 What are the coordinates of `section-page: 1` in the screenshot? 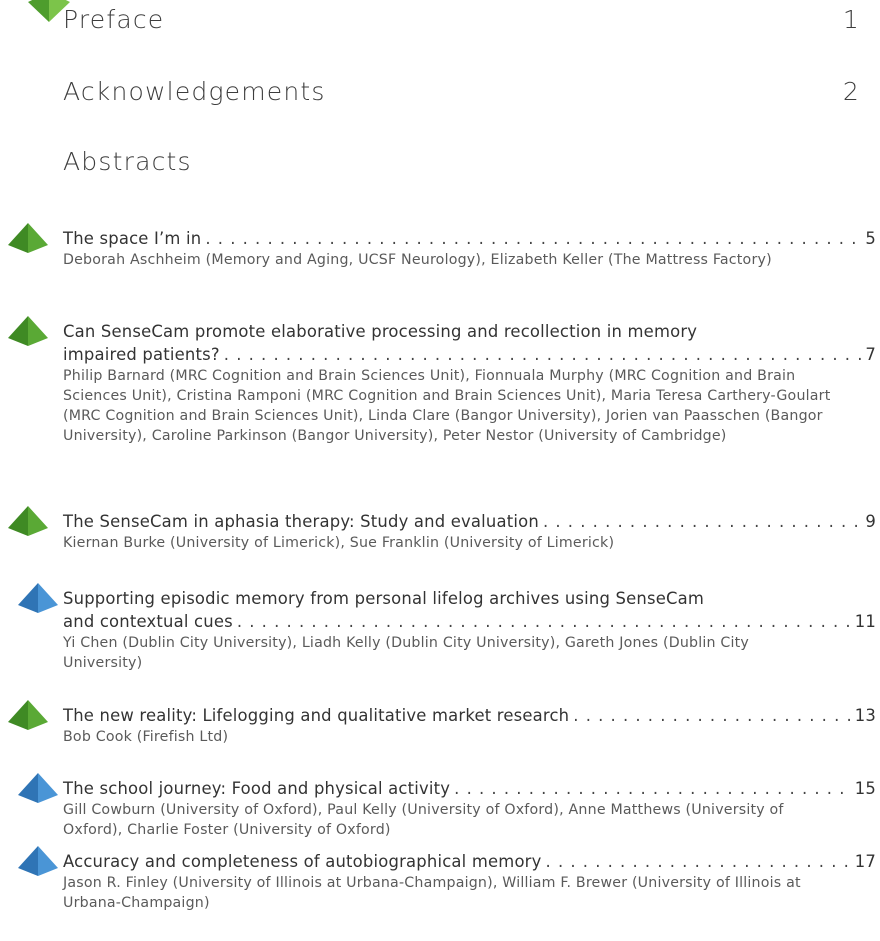 It's located at (851, 19).